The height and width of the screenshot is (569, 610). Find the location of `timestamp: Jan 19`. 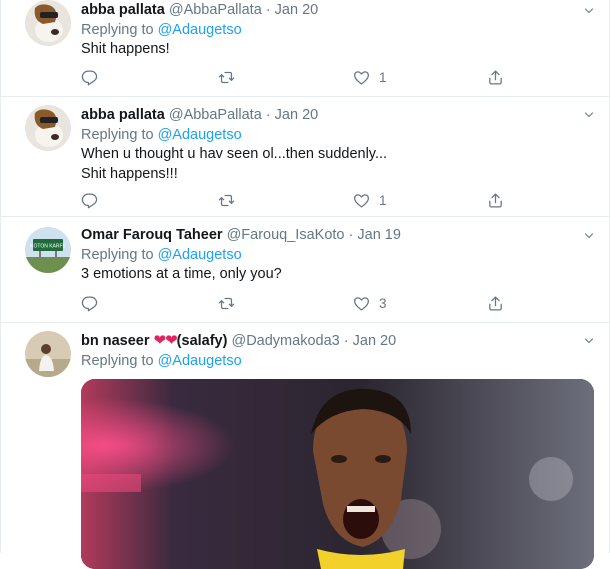

timestamp: Jan 19 is located at coordinates (379, 235).